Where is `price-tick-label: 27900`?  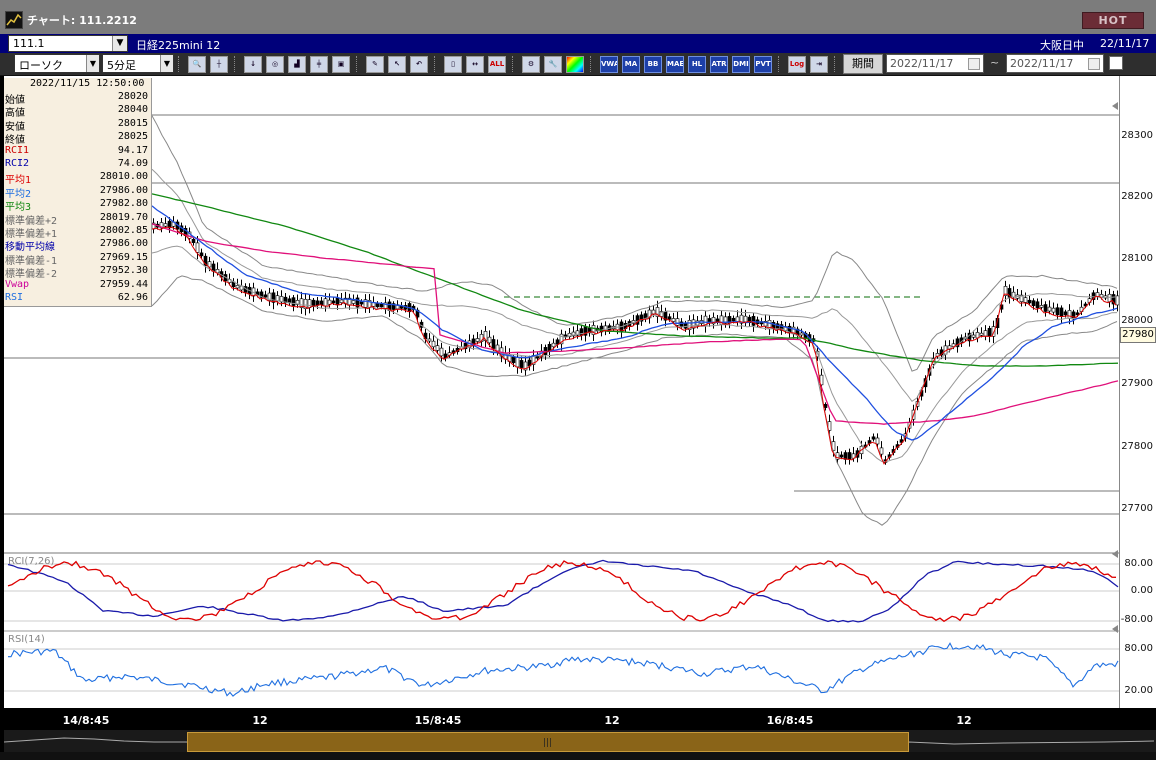
price-tick-label: 27900 is located at coordinates (1137, 383).